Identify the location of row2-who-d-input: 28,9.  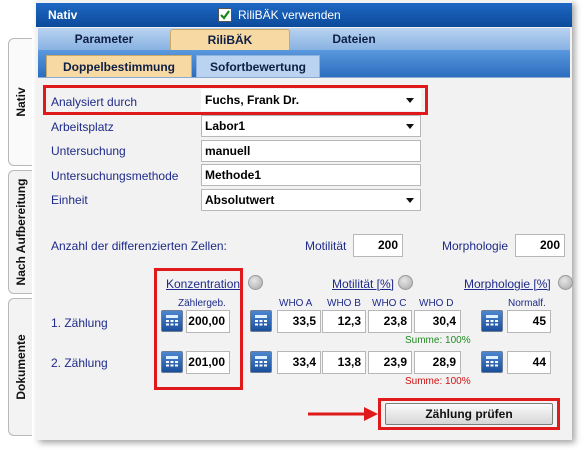
(437, 362).